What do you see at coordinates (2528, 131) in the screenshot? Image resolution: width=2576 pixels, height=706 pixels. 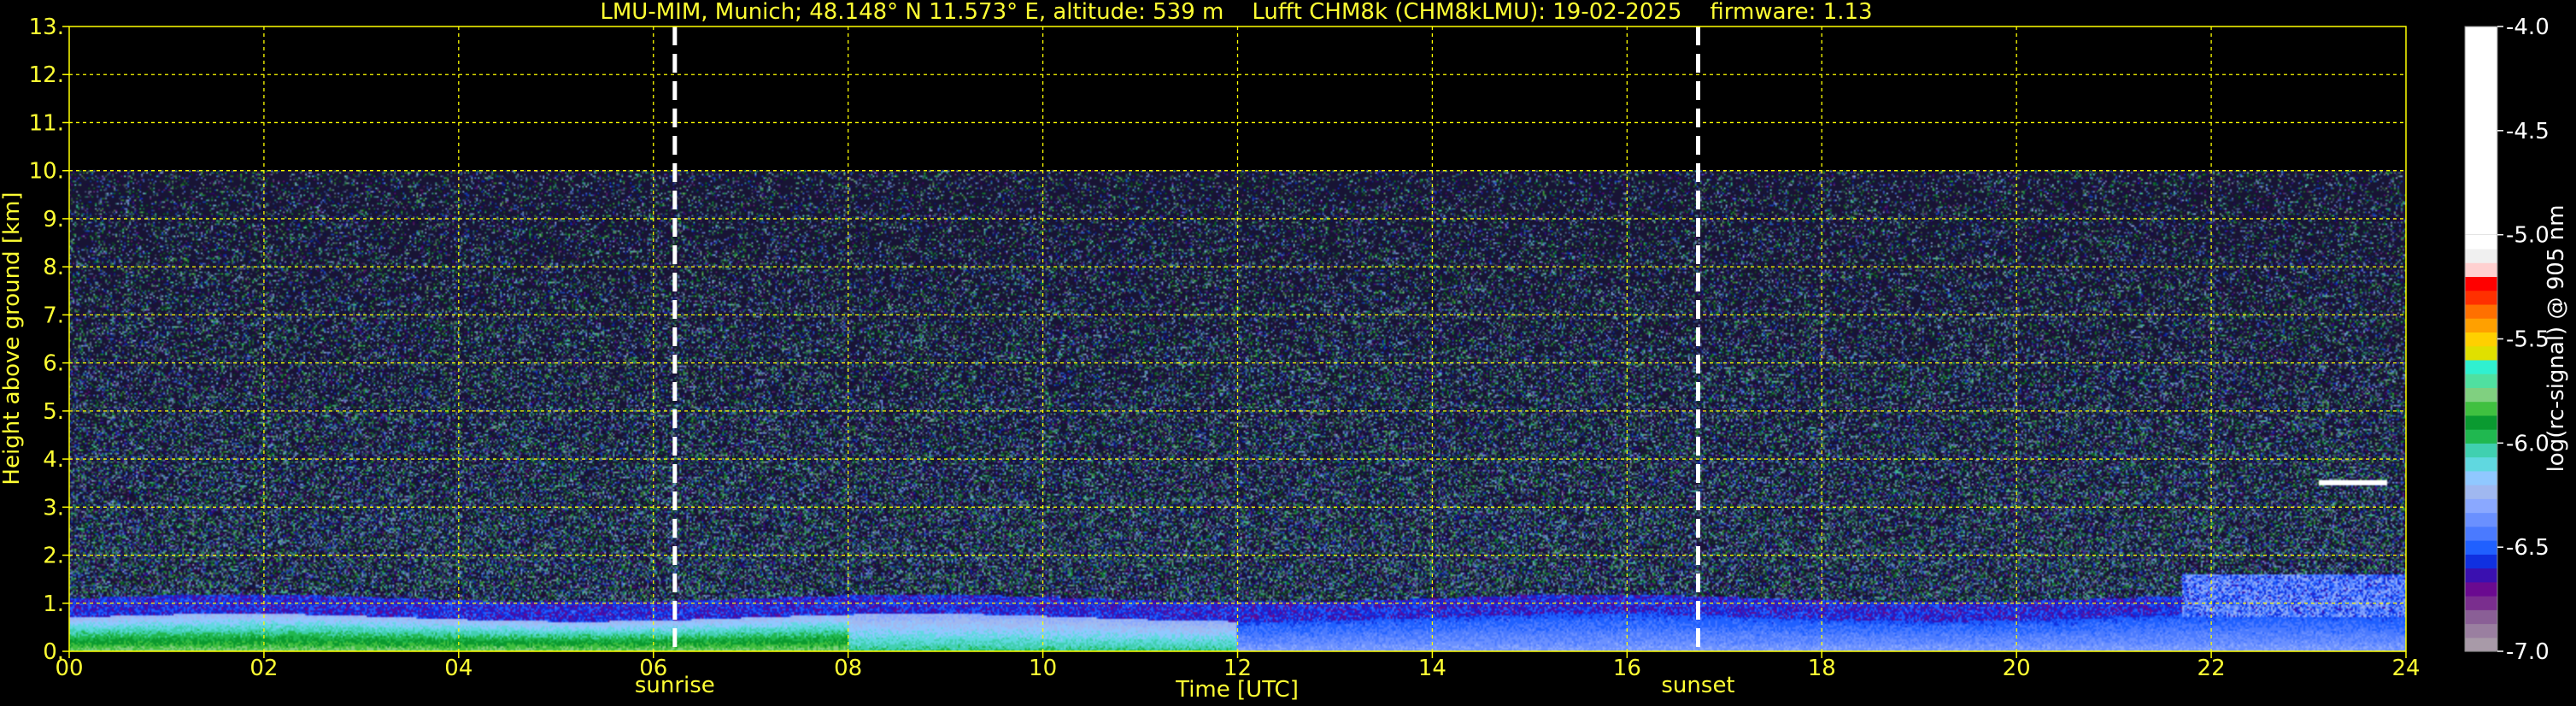 I see `colorbar-tick-label: -4.5` at bounding box center [2528, 131].